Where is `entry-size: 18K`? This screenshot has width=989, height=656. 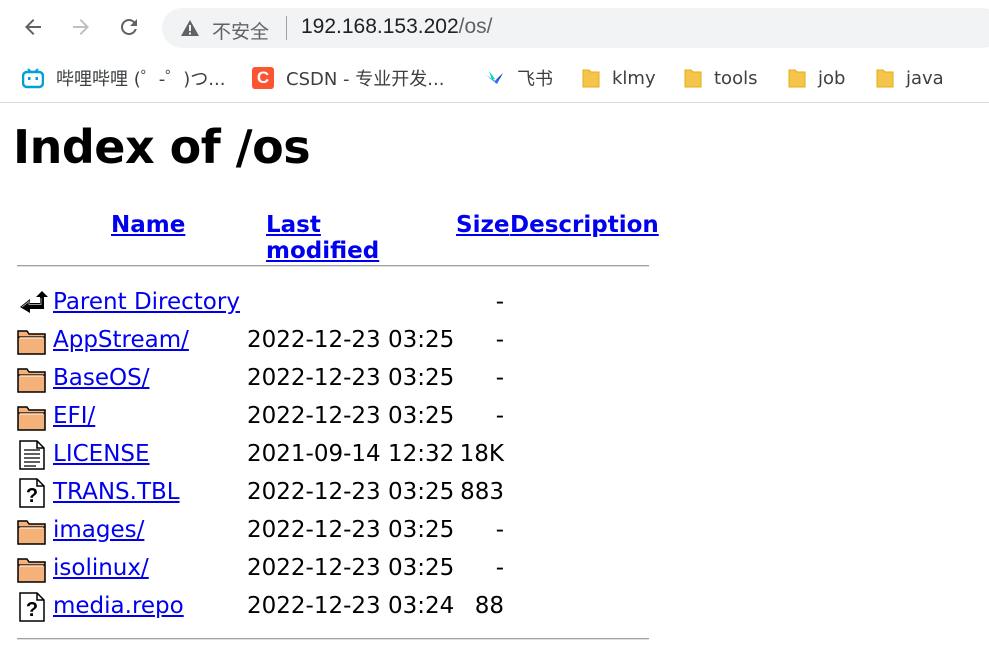 entry-size: 18K is located at coordinates (481, 454).